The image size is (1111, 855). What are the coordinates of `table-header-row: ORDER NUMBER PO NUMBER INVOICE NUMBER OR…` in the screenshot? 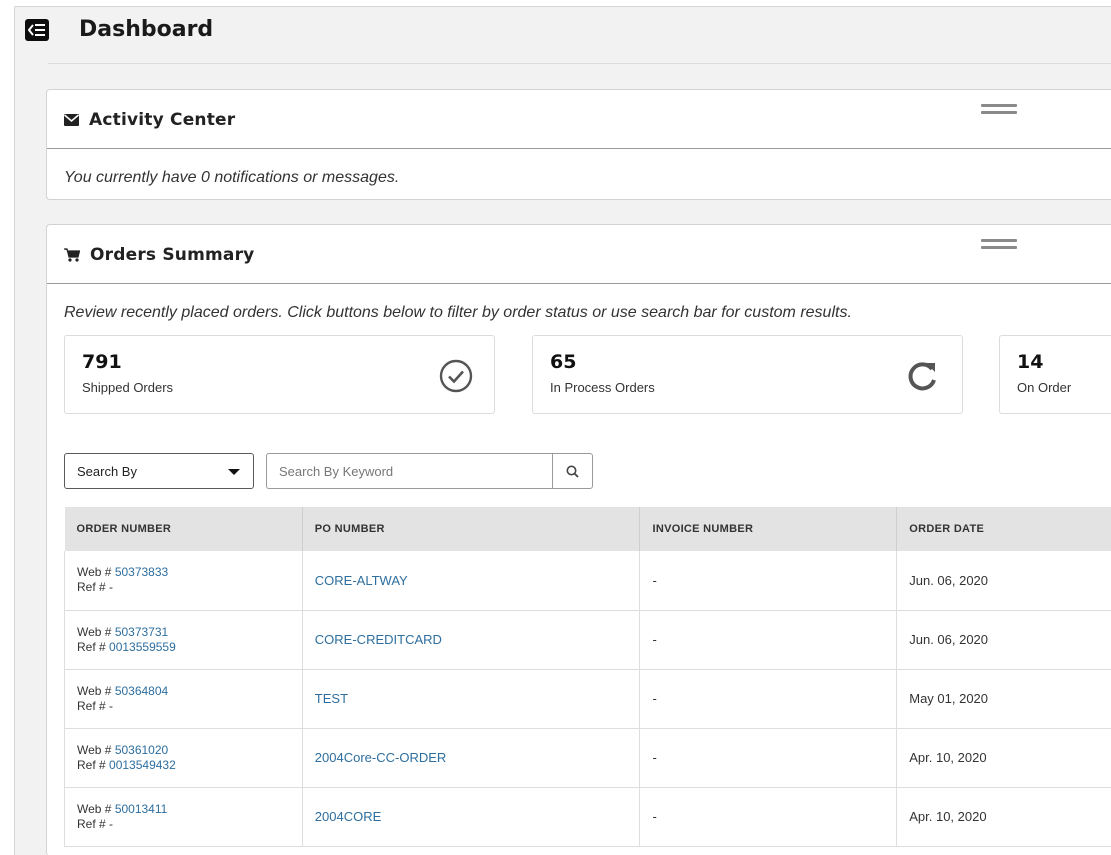 It's located at (587, 529).